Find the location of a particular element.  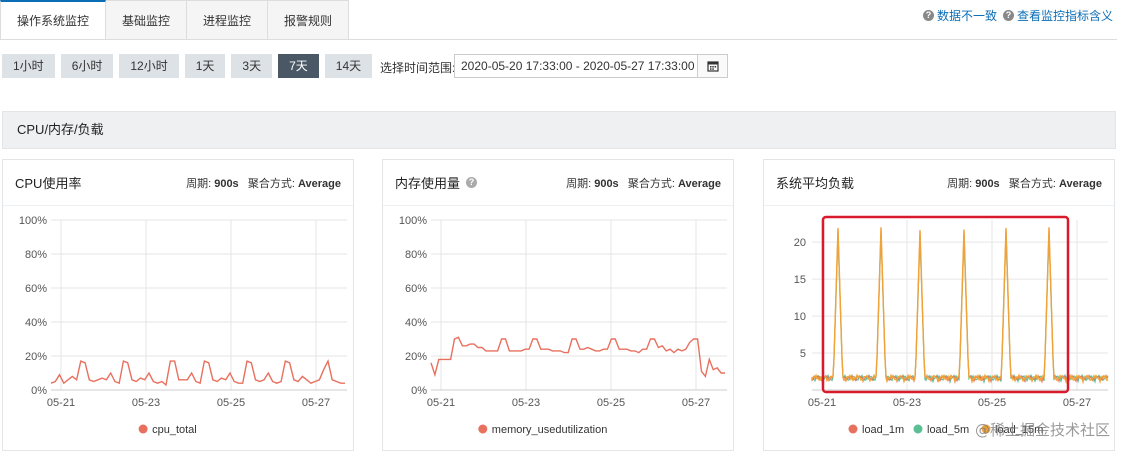

panel-title: 系统平均负载 is located at coordinates (815, 183).